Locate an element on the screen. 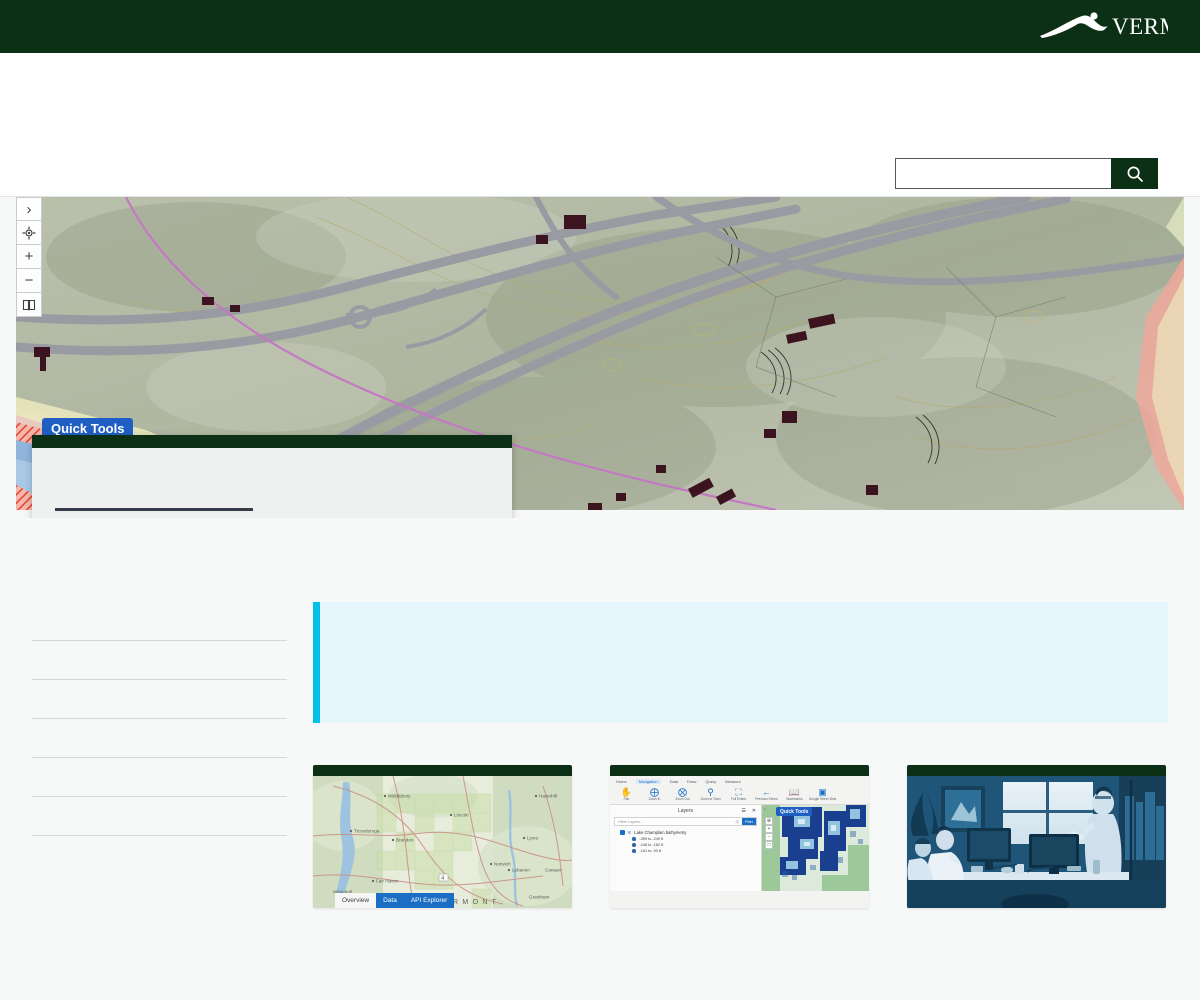 Image resolution: width=1200 pixels, height=1000 pixels. gis-tool-pan: ✋ Pan is located at coordinates (626, 794).